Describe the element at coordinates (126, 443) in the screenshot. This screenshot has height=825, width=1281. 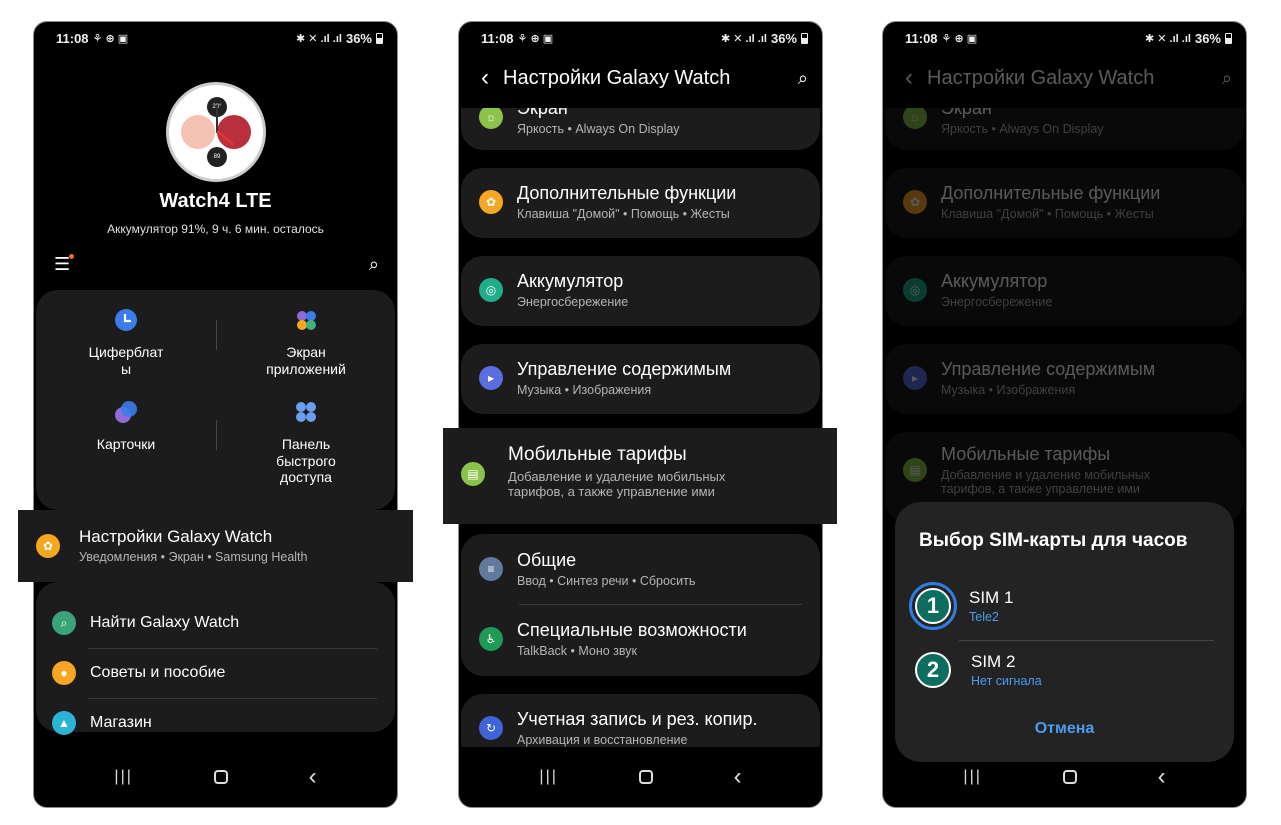
I see `quick-label: Карточки` at that location.